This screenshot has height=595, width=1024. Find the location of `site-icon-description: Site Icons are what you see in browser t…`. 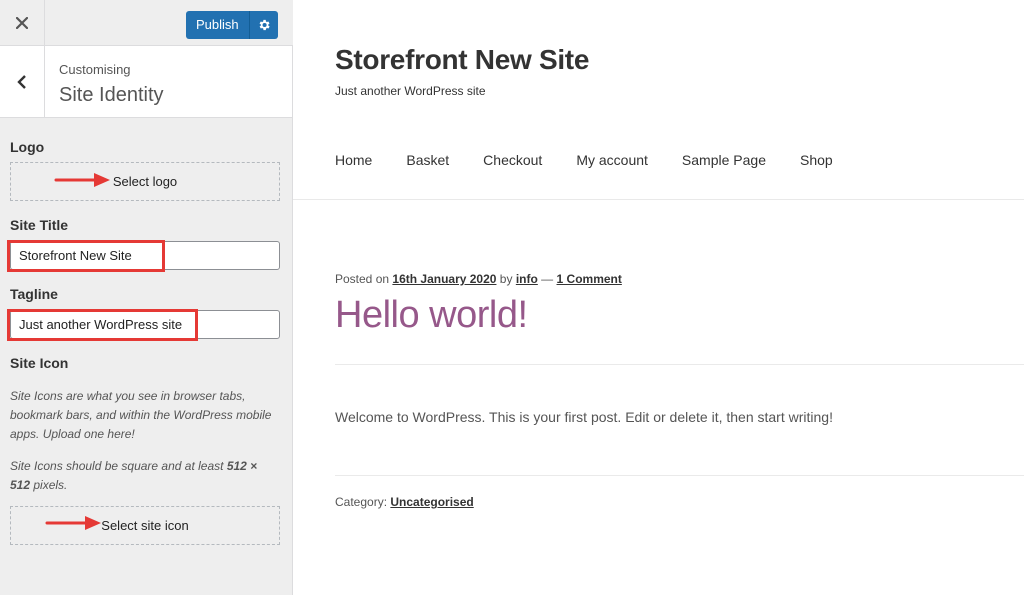

site-icon-description: Site Icons are what you see in browser t… is located at coordinates (141, 415).